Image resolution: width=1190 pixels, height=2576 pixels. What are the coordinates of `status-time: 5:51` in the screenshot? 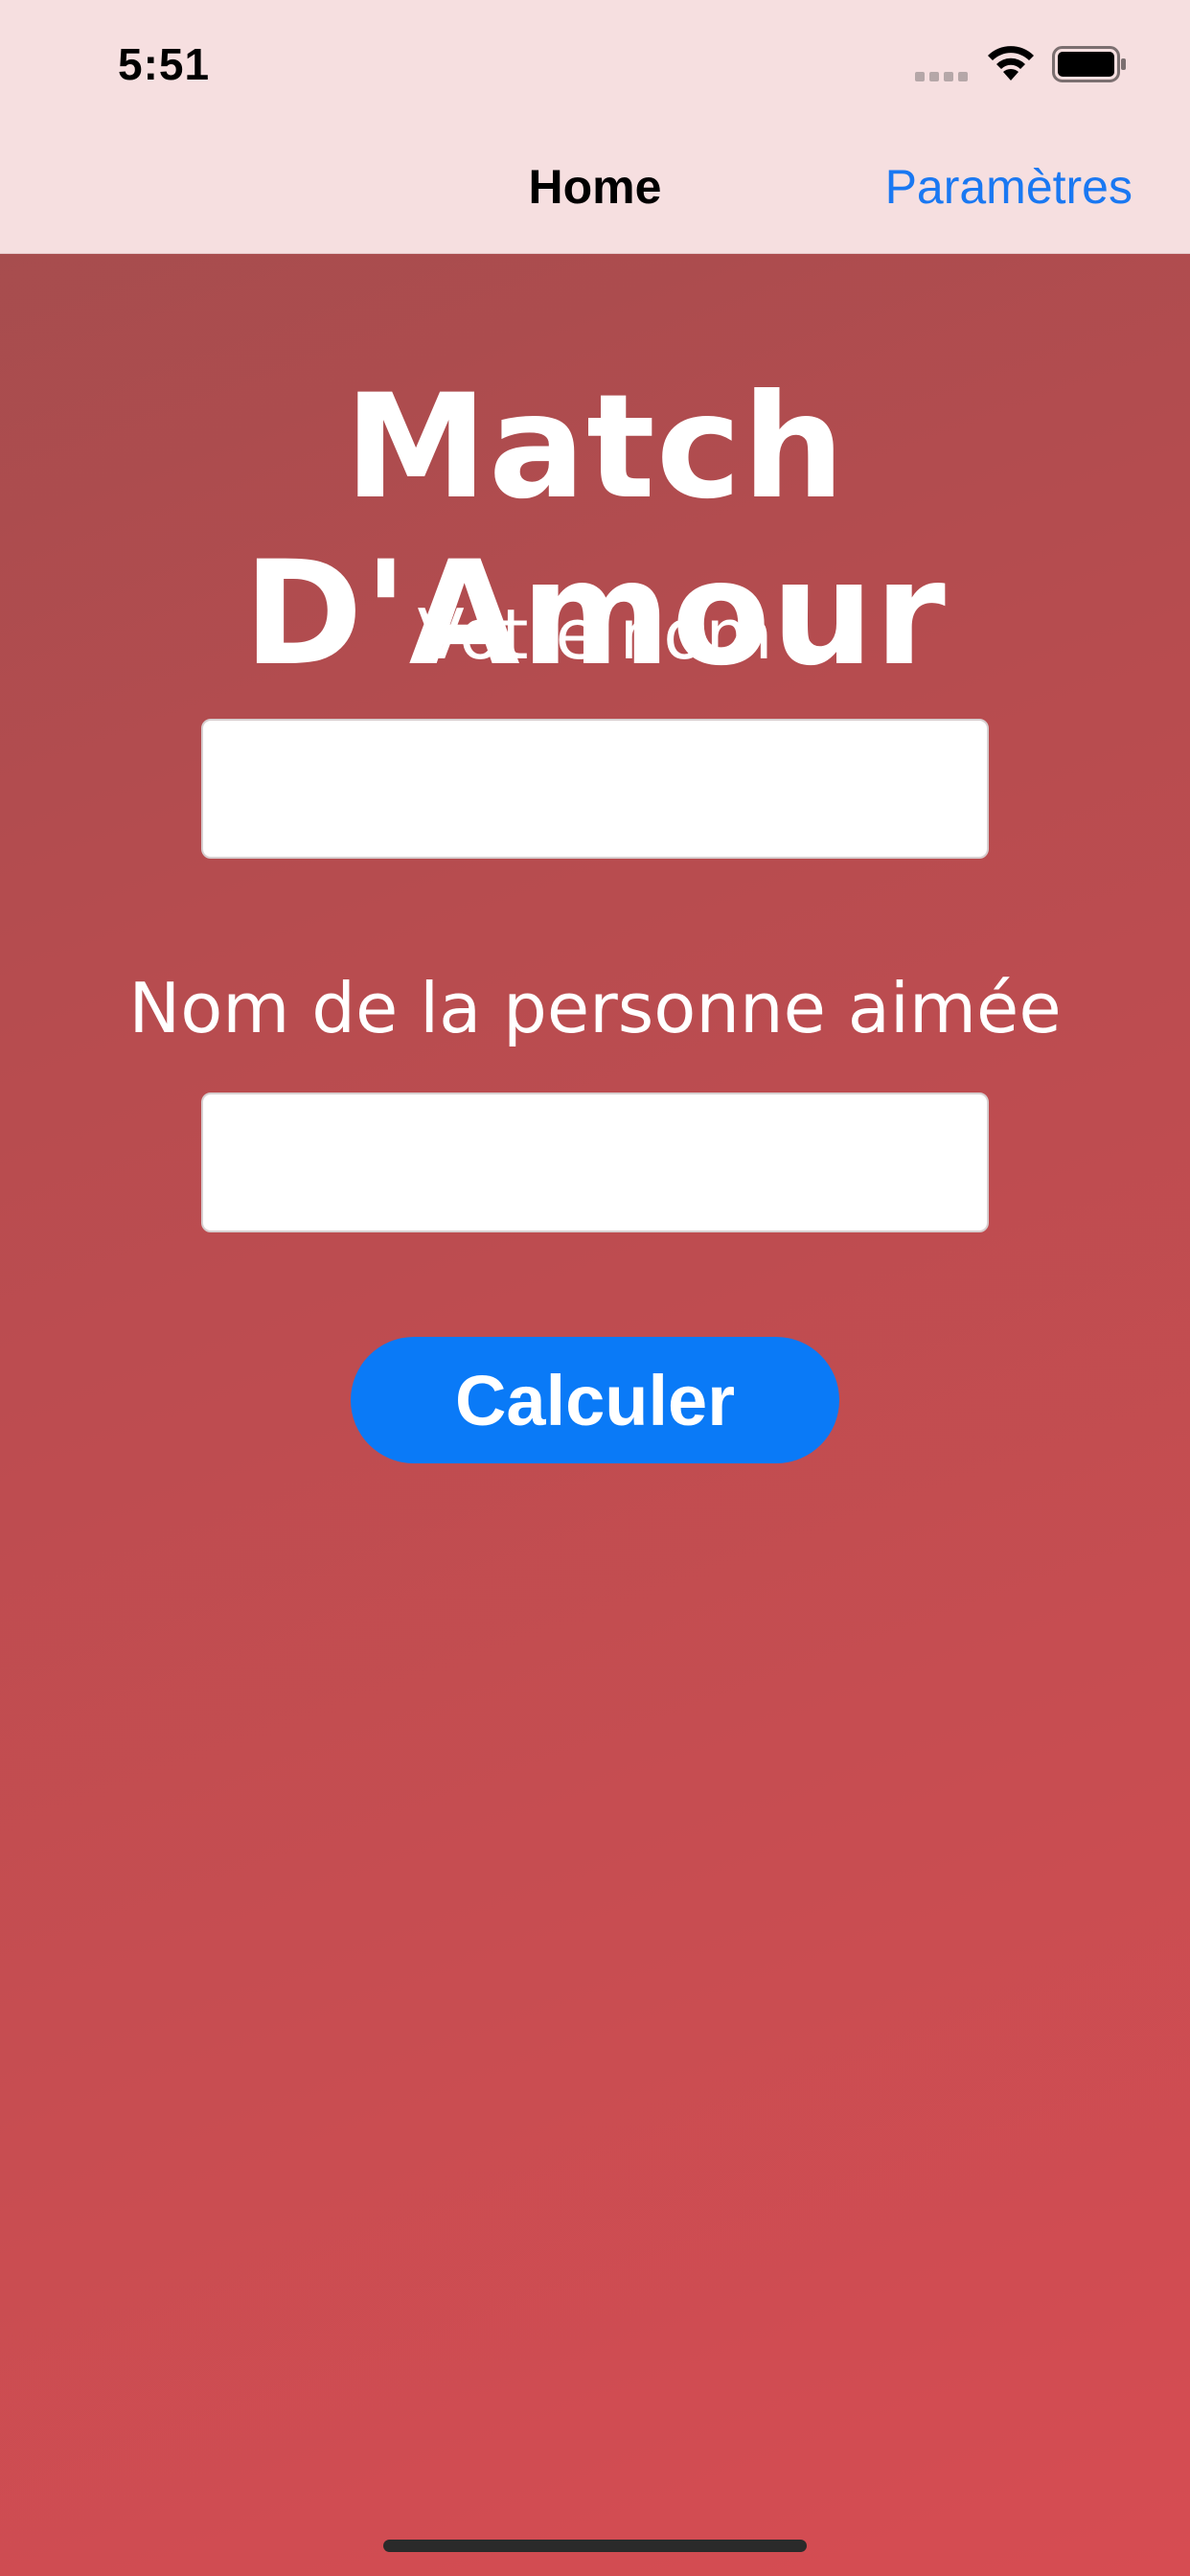 It's located at (164, 64).